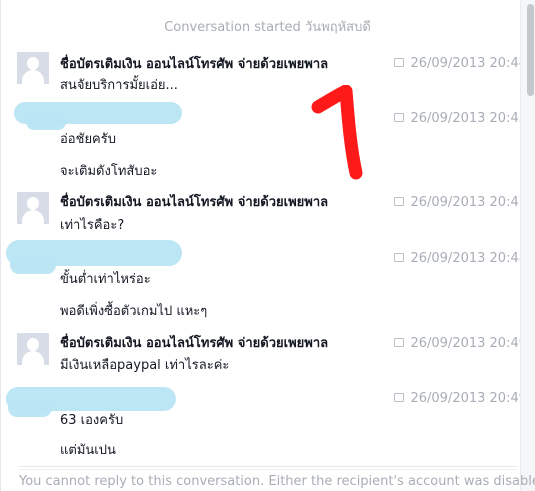 The image size is (535, 491). I want to click on message-timestamp: 26/09/2013 20:48, so click(457, 258).